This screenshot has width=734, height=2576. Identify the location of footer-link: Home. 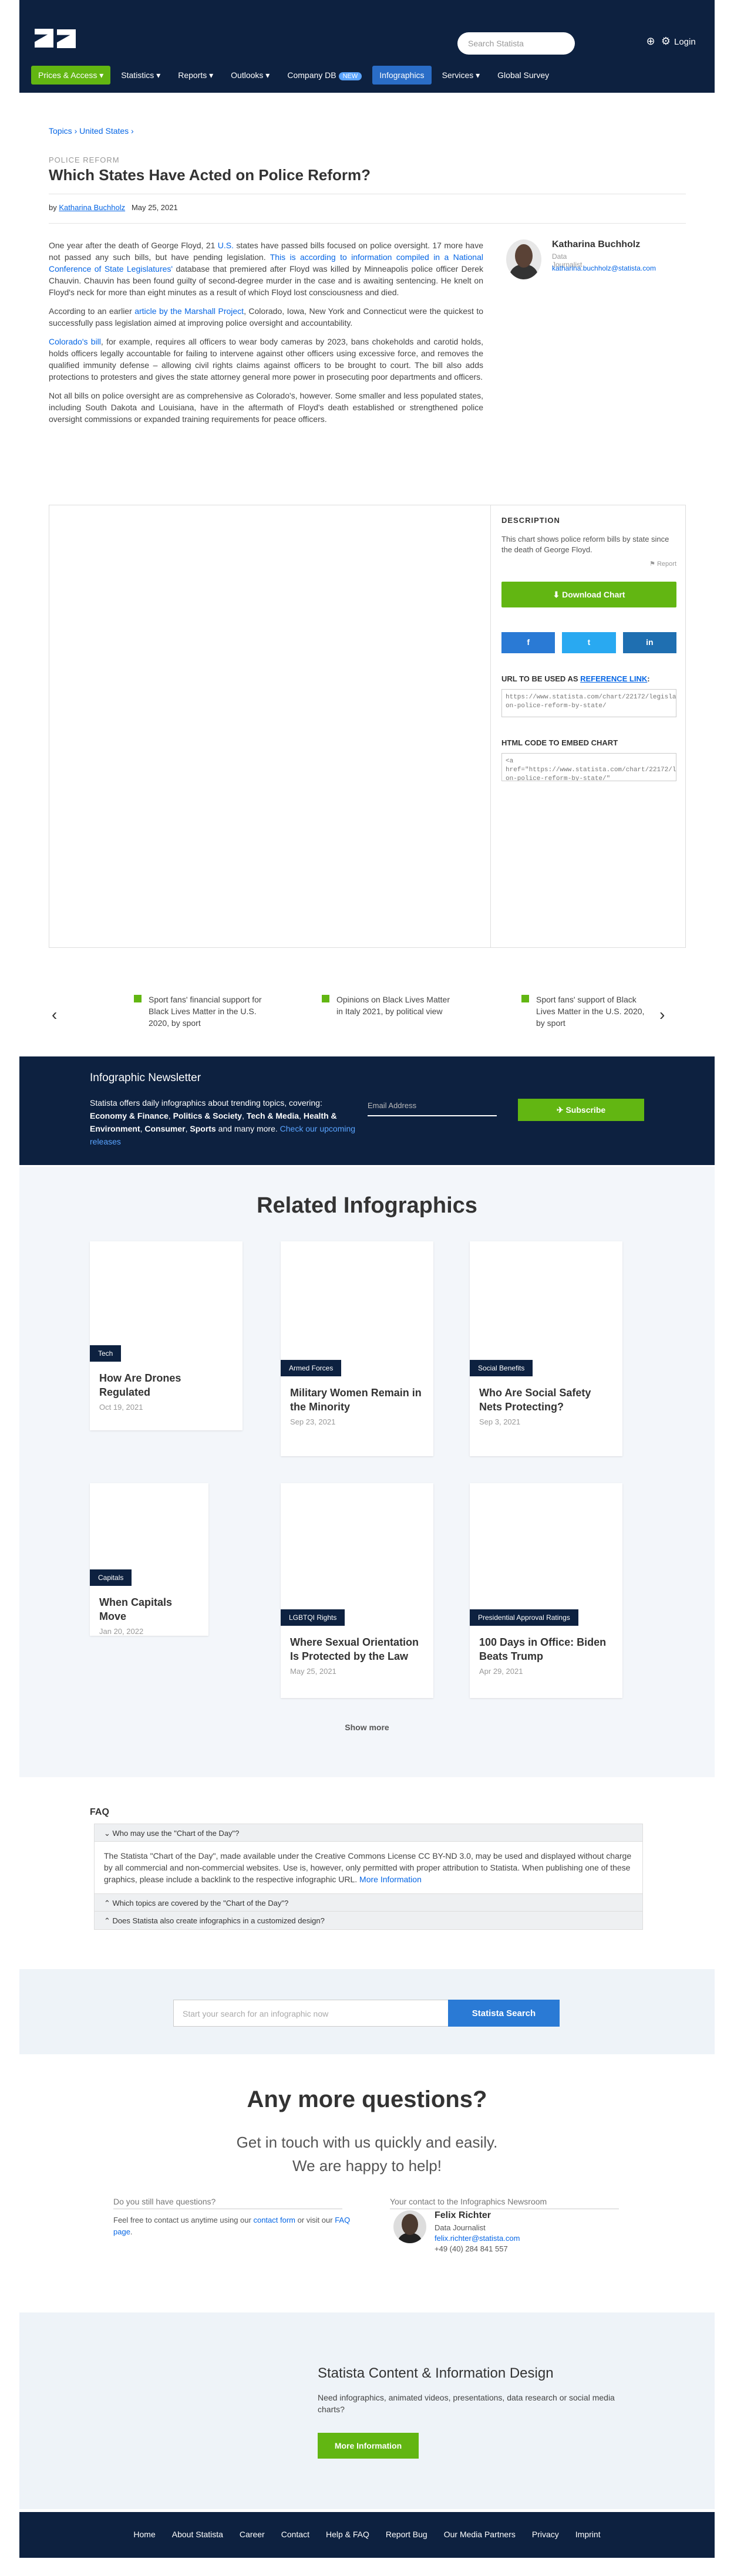
(144, 2544).